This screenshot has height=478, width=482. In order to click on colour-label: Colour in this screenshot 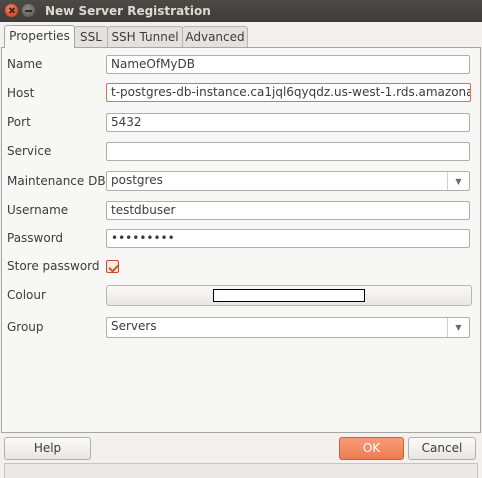, I will do `click(26, 295)`.